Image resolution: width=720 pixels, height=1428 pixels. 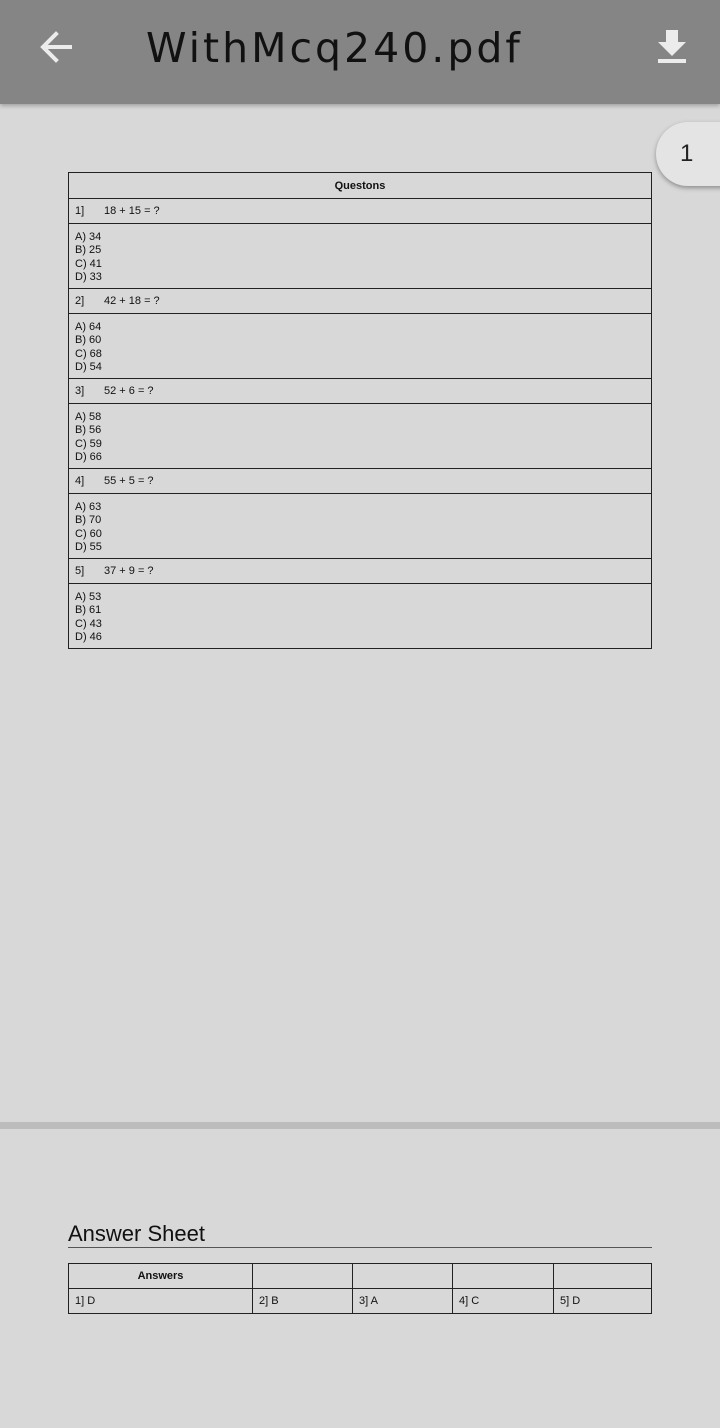 What do you see at coordinates (88, 263) in the screenshot?
I see `option: C) 41` at bounding box center [88, 263].